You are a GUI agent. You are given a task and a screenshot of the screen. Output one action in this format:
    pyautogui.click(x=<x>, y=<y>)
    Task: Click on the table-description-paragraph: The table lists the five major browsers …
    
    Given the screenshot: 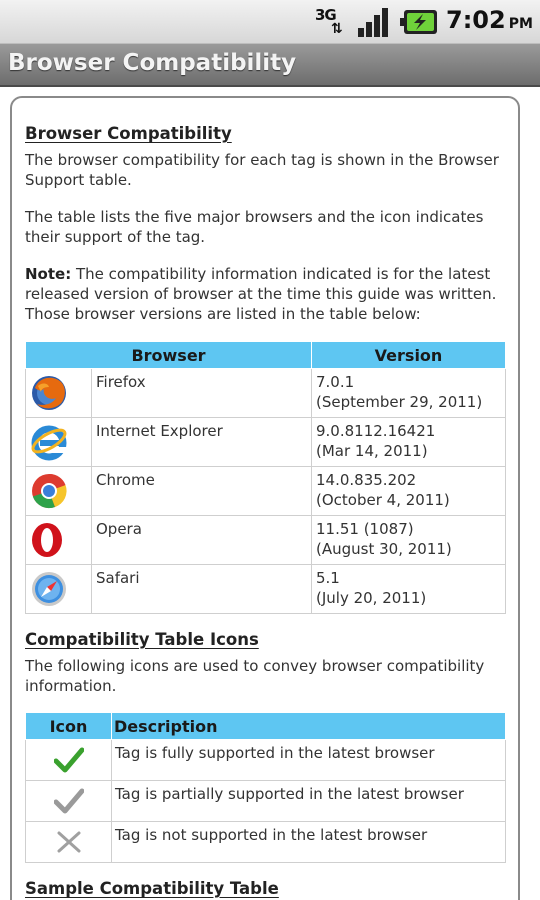 What is the action you would take?
    pyautogui.click(x=254, y=227)
    